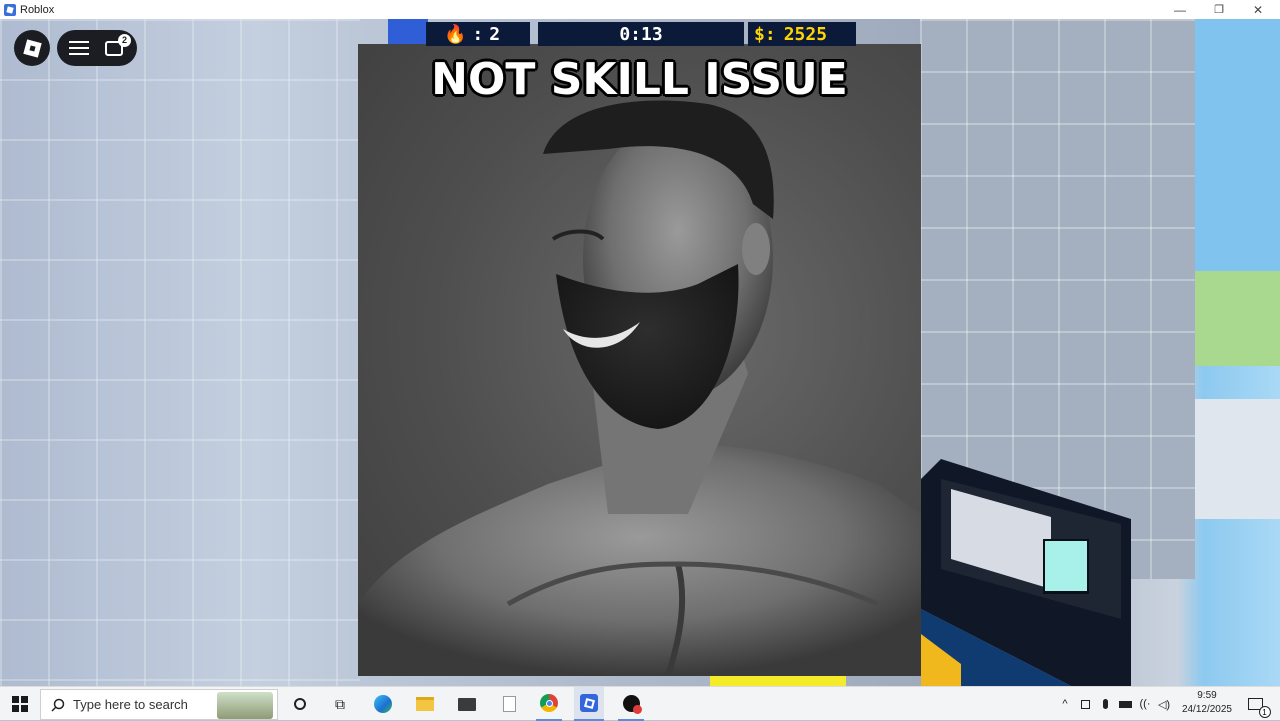 The image size is (1280, 721). What do you see at coordinates (383, 704) in the screenshot?
I see `edge-icon` at bounding box center [383, 704].